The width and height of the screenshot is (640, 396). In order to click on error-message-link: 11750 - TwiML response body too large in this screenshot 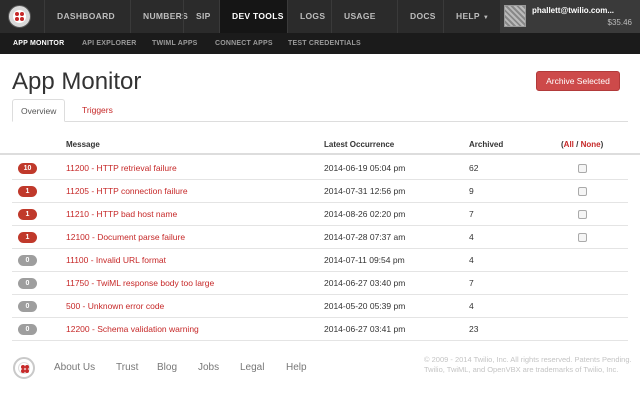, I will do `click(140, 283)`.